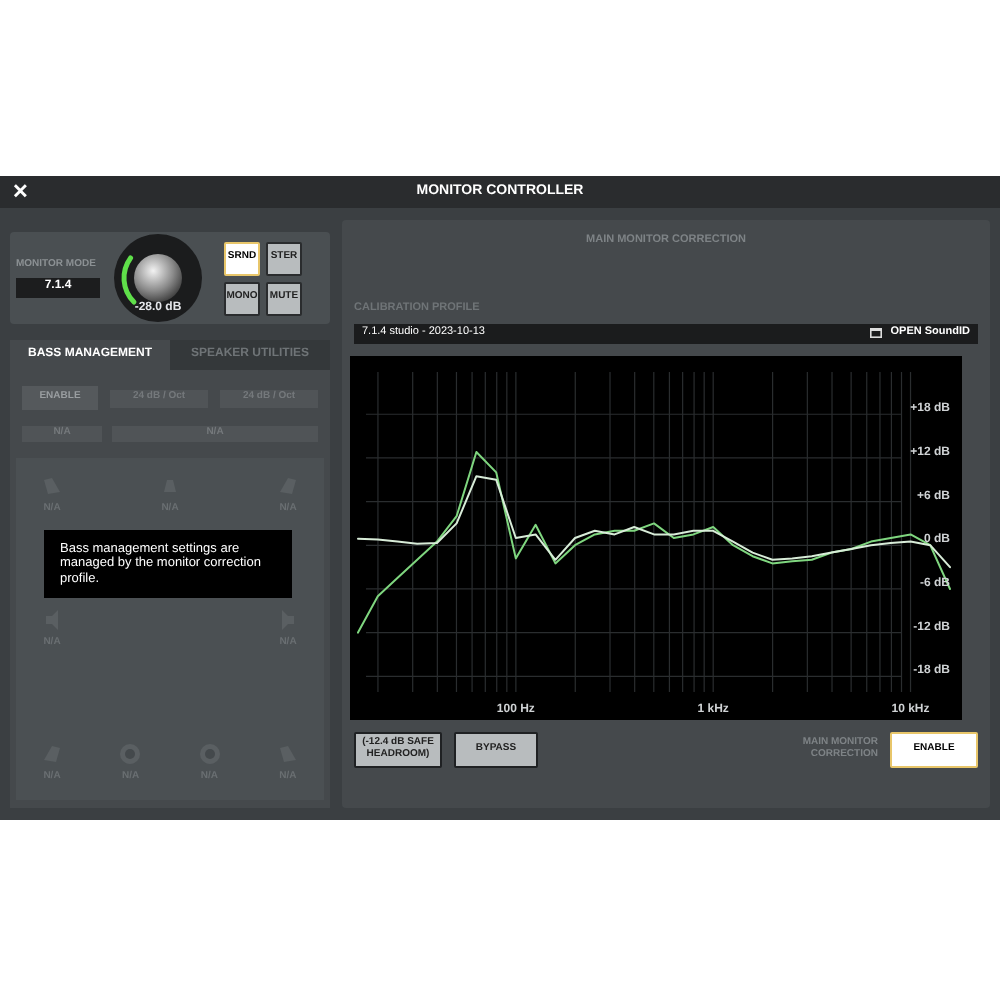 The image size is (1000, 1000). I want to click on volume-knob, so click(158, 278).